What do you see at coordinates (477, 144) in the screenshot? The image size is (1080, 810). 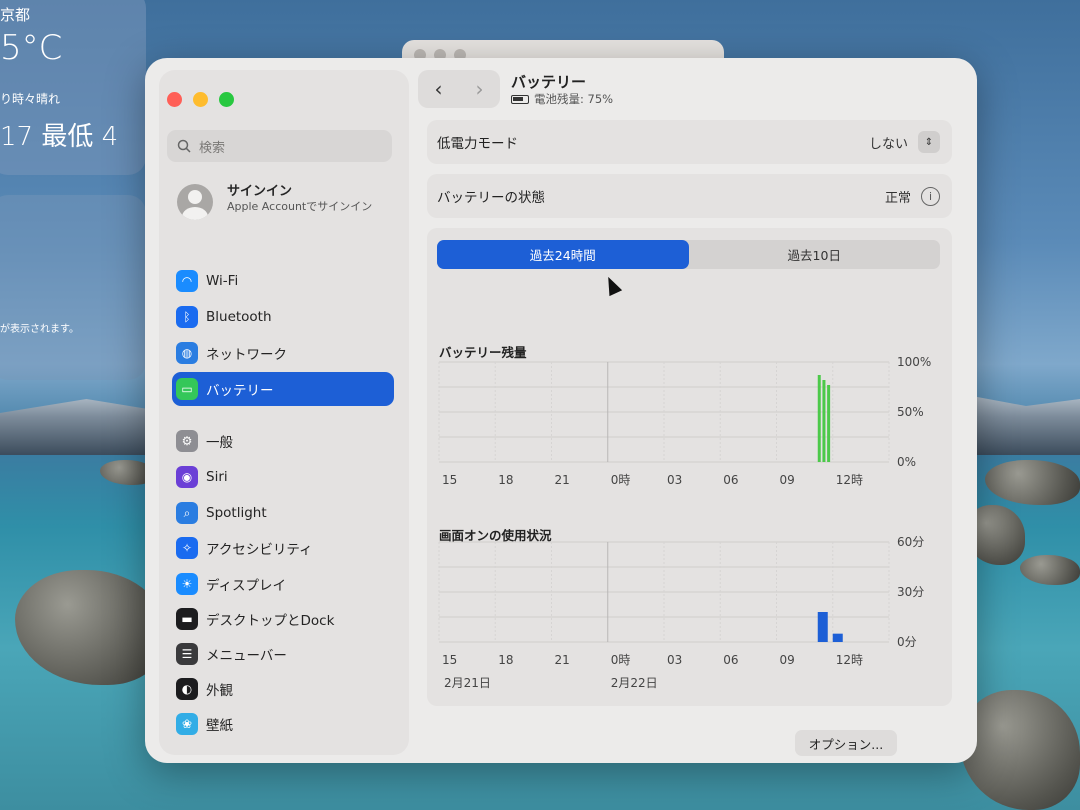 I see `low-power-label: 低電力モード` at bounding box center [477, 144].